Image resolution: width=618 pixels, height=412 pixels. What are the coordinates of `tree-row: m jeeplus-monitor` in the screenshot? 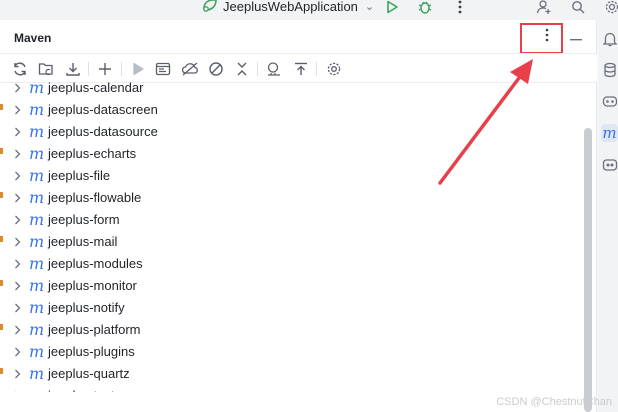 It's located at (290, 286).